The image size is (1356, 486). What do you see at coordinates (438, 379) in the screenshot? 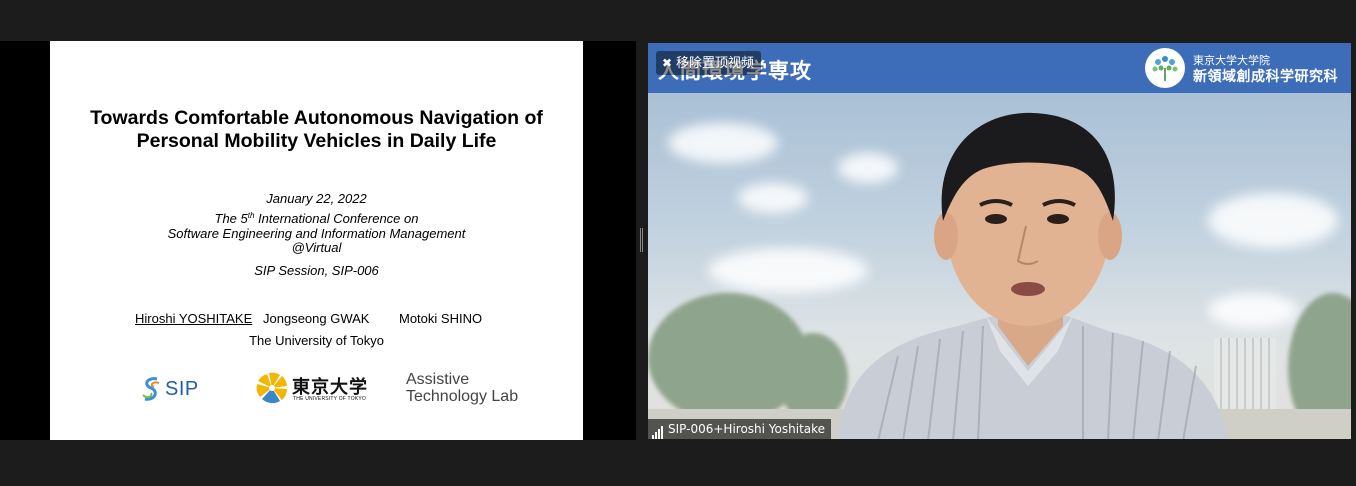
I see `atl-logo-line-1: Assistive` at bounding box center [438, 379].